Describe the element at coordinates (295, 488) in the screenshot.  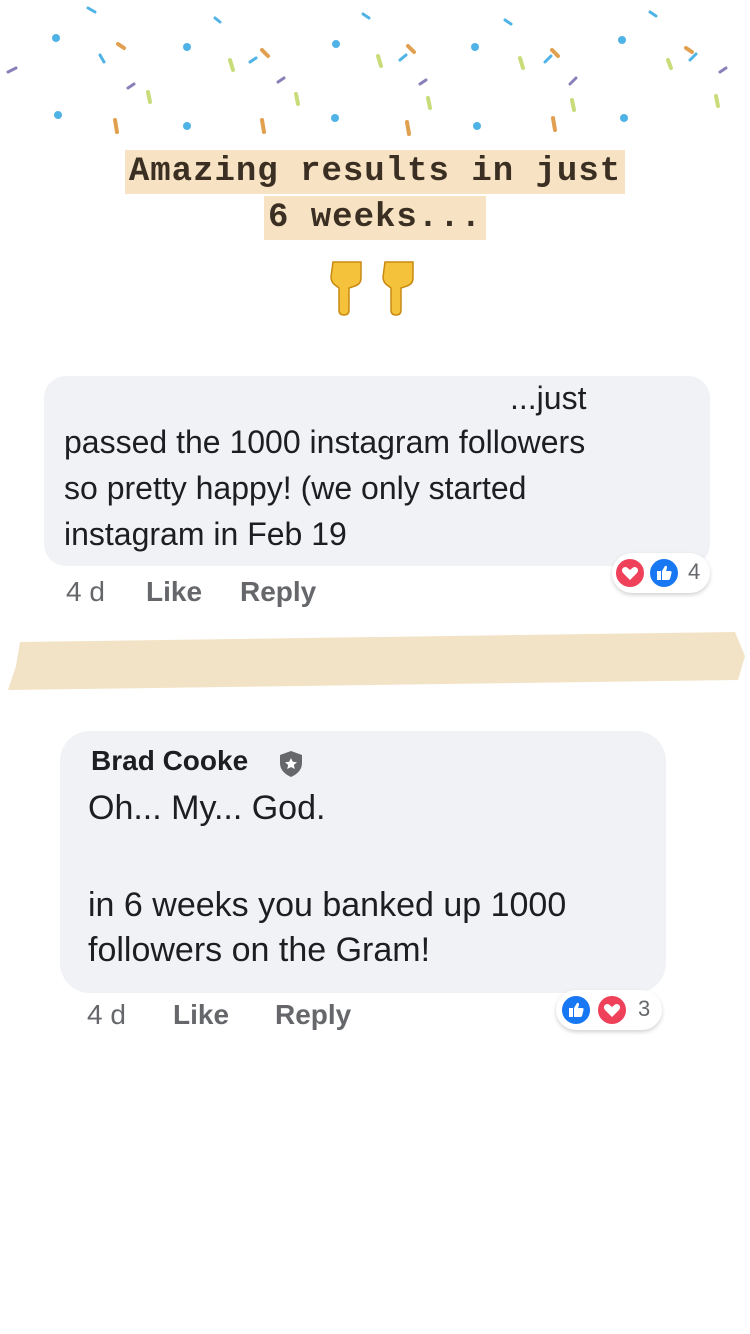
I see `comment-1-line-3: so pretty happy! (we only started` at that location.